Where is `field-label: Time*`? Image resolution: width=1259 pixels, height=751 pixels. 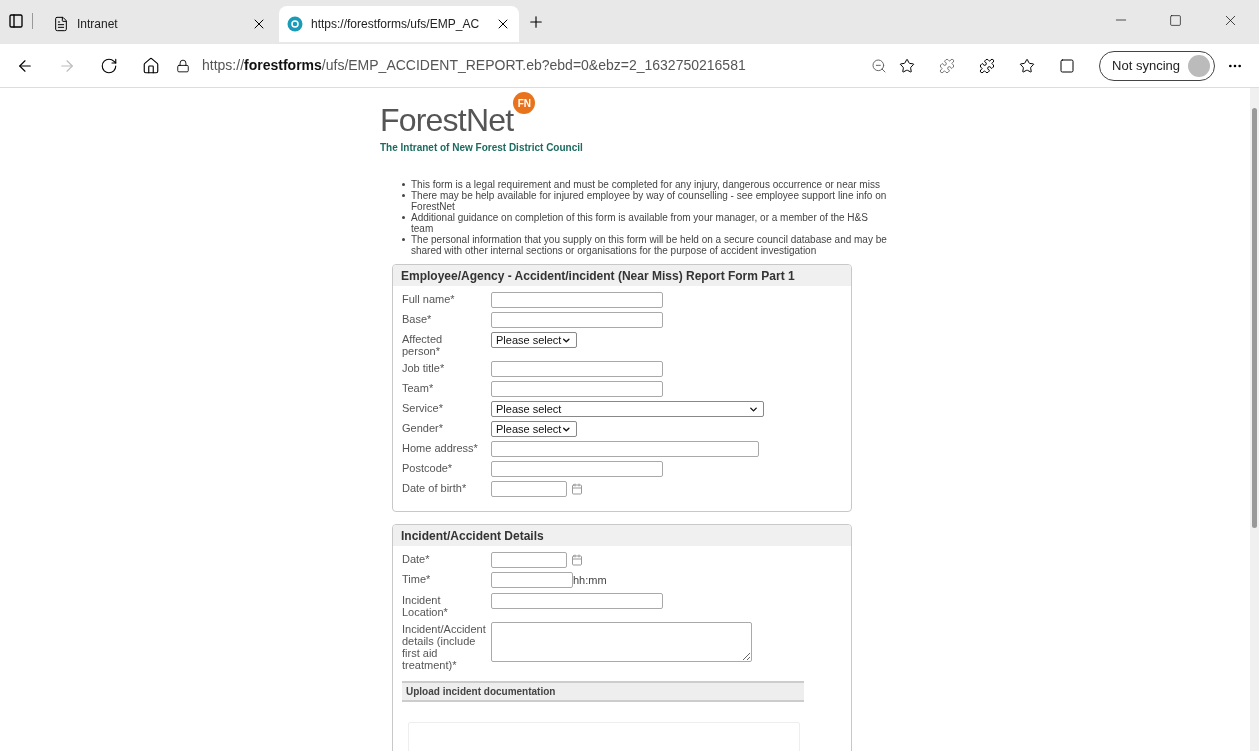
field-label: Time* is located at coordinates (417, 578).